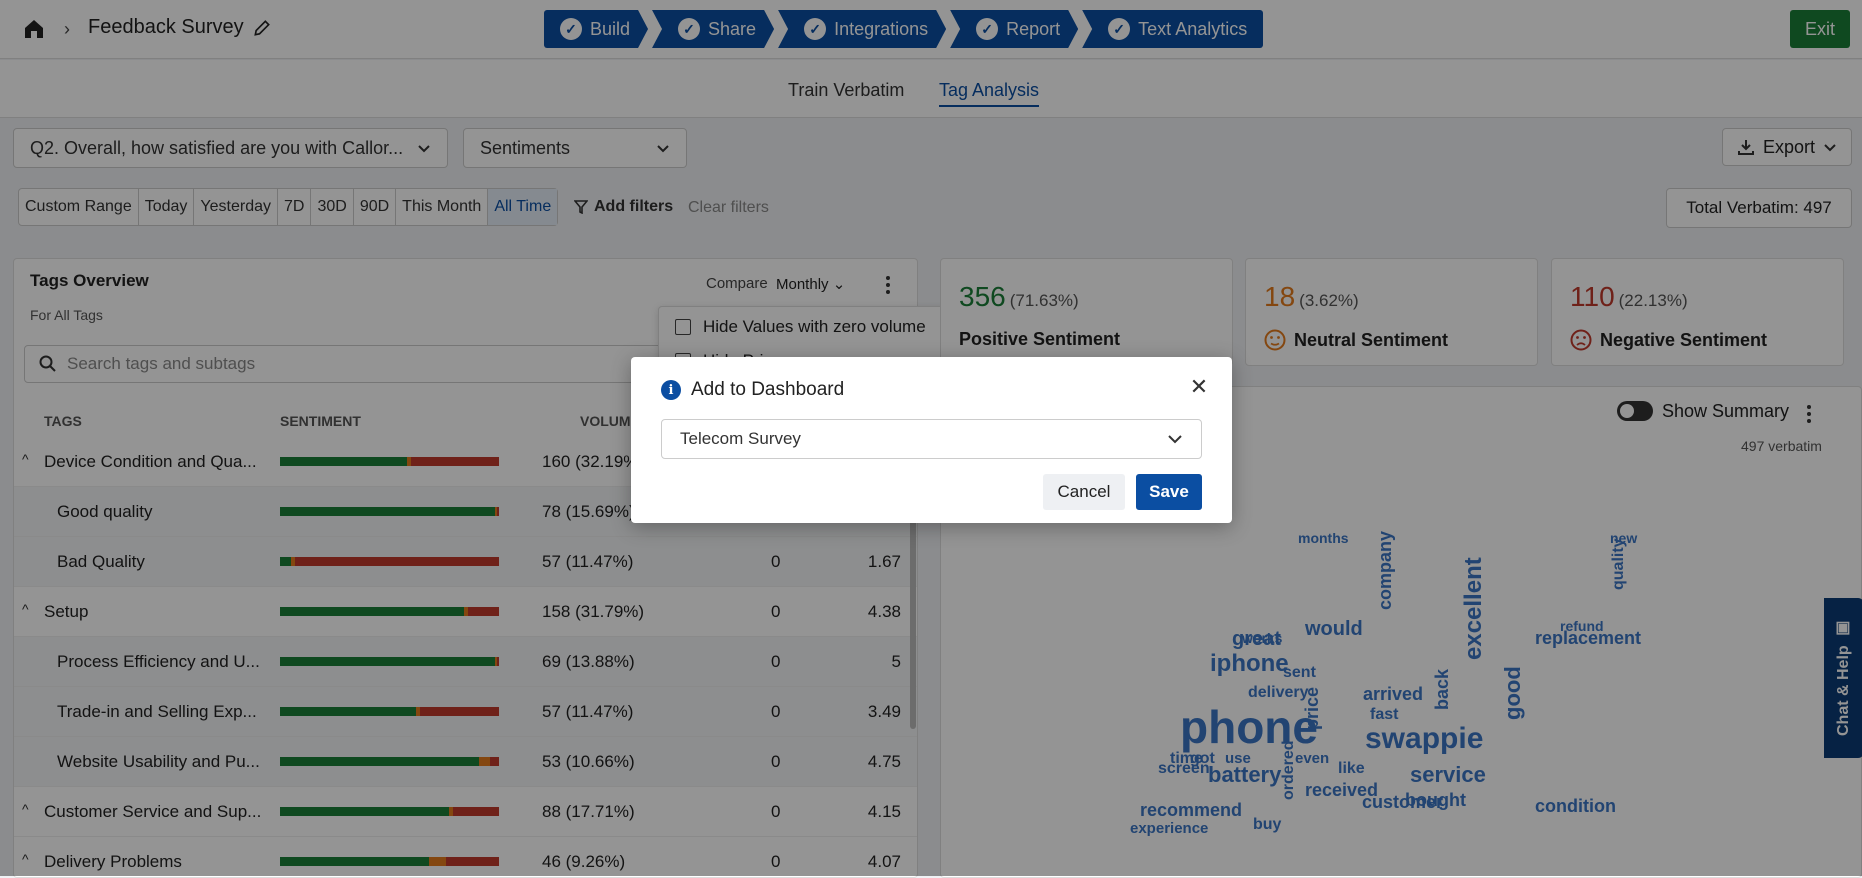  What do you see at coordinates (671, 390) in the screenshot?
I see `info-icon: i` at bounding box center [671, 390].